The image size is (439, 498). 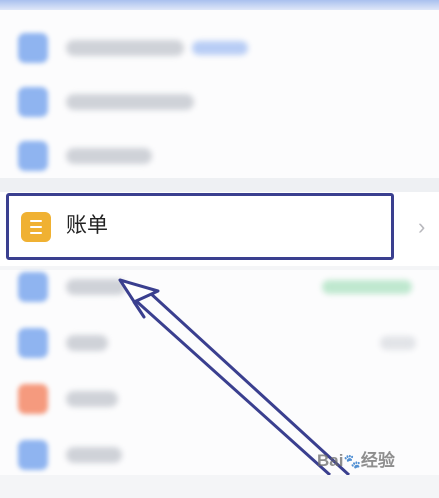 What do you see at coordinates (219, 185) in the screenshot?
I see `section-divider` at bounding box center [219, 185].